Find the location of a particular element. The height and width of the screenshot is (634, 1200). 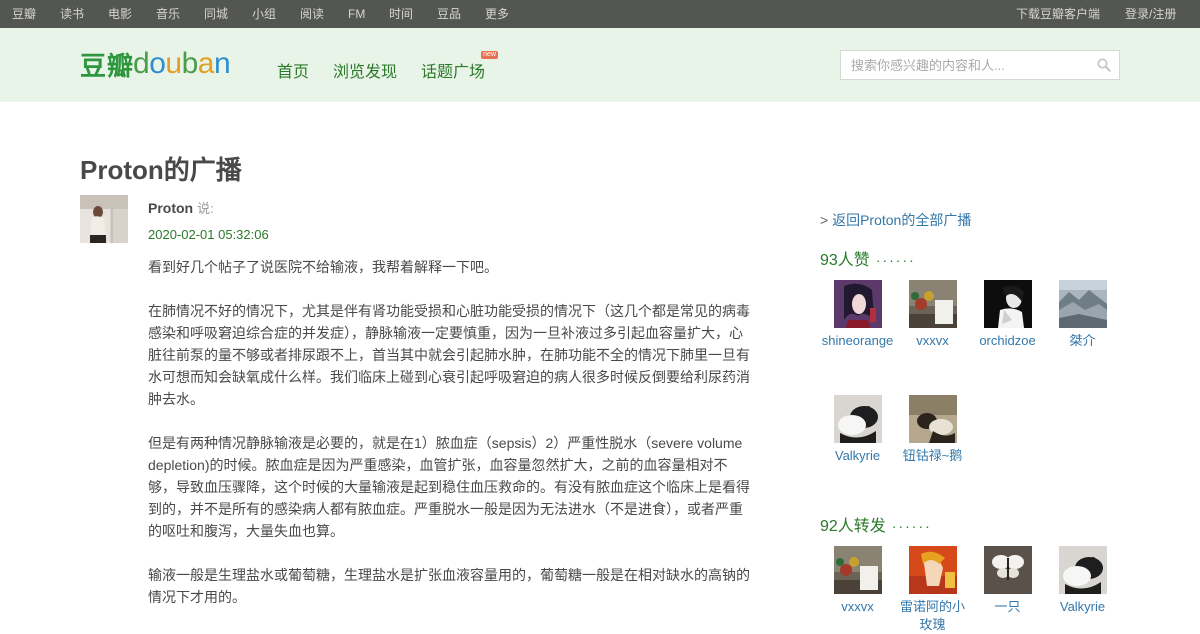

author-avatar is located at coordinates (104, 219).